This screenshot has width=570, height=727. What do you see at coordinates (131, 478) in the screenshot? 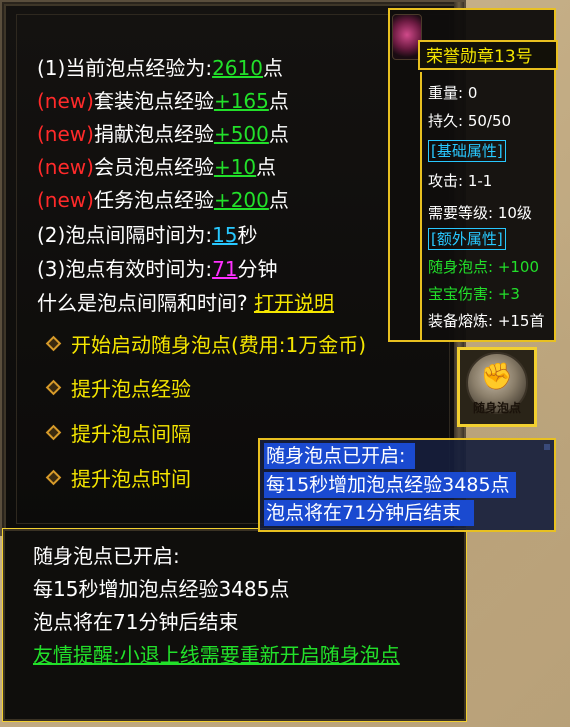
I see `menu-boost-time-label: 提升泡点时间` at bounding box center [131, 478].